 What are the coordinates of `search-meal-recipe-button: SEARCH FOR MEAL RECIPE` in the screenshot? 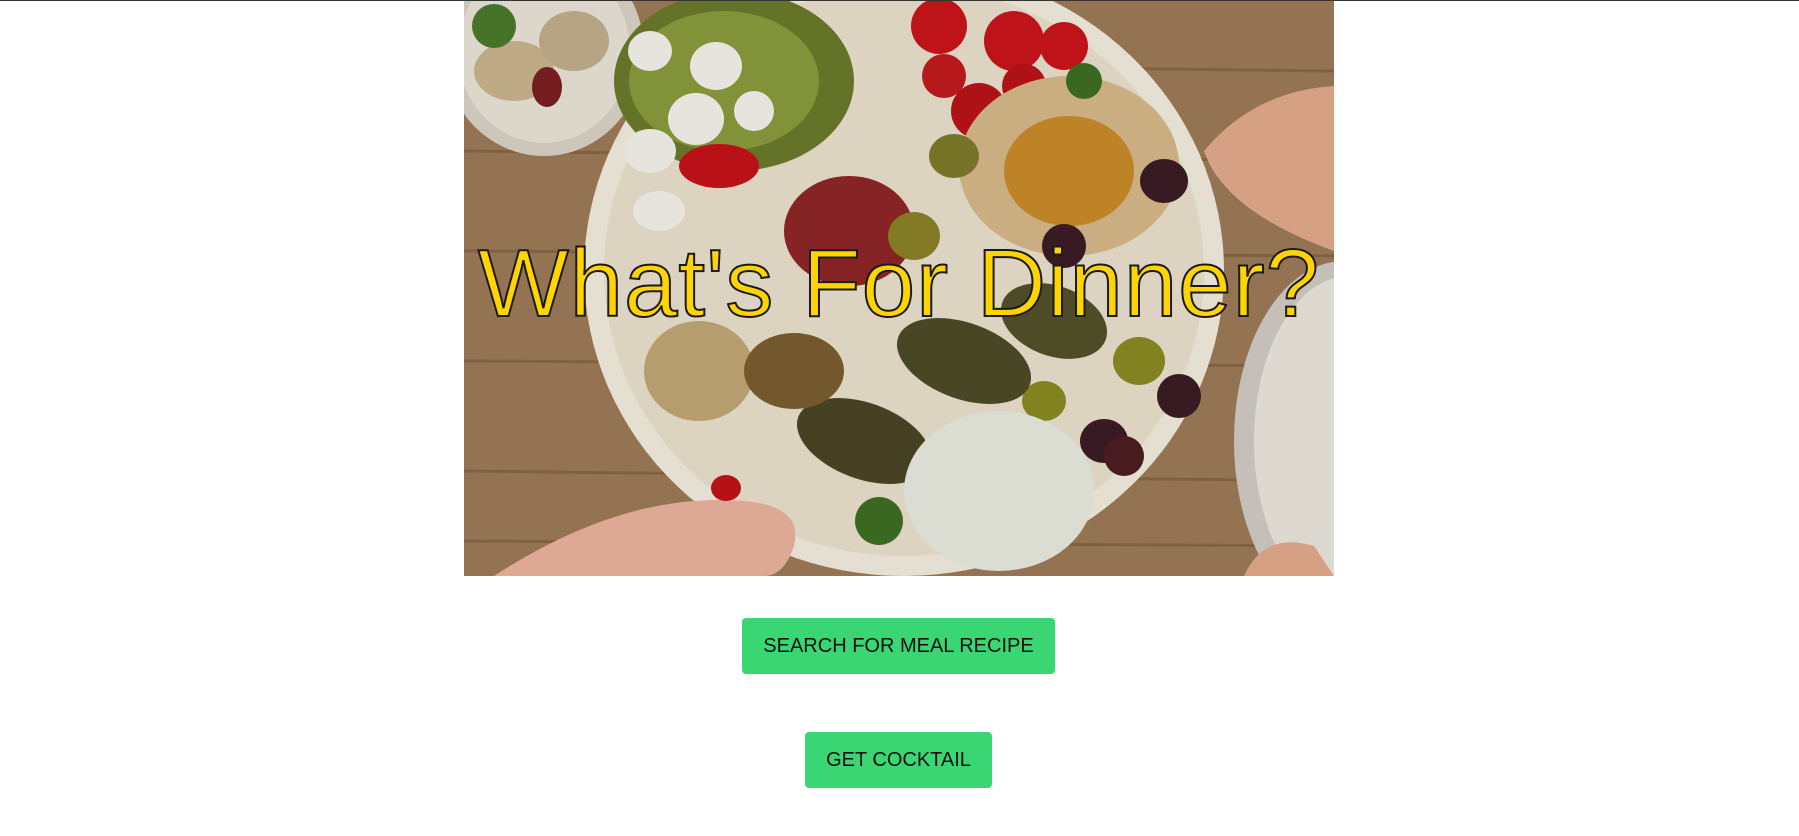 It's located at (898, 646).